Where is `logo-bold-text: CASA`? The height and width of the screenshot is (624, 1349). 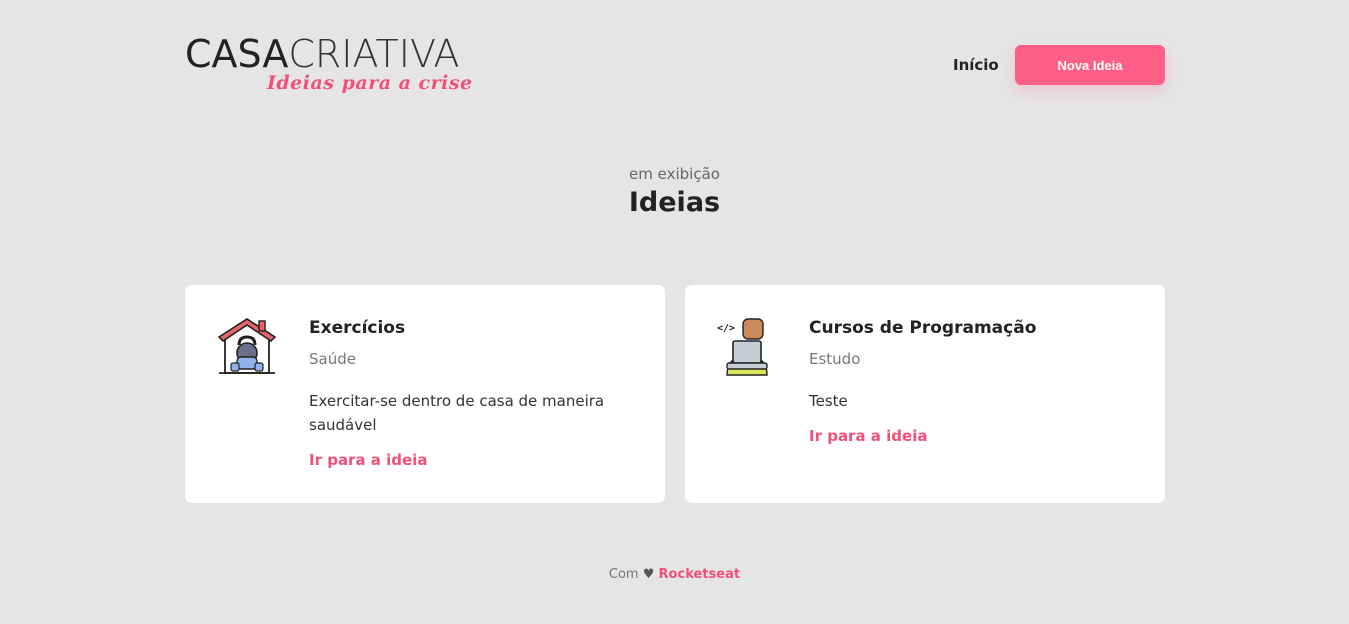
logo-bold-text: CASA is located at coordinates (237, 54).